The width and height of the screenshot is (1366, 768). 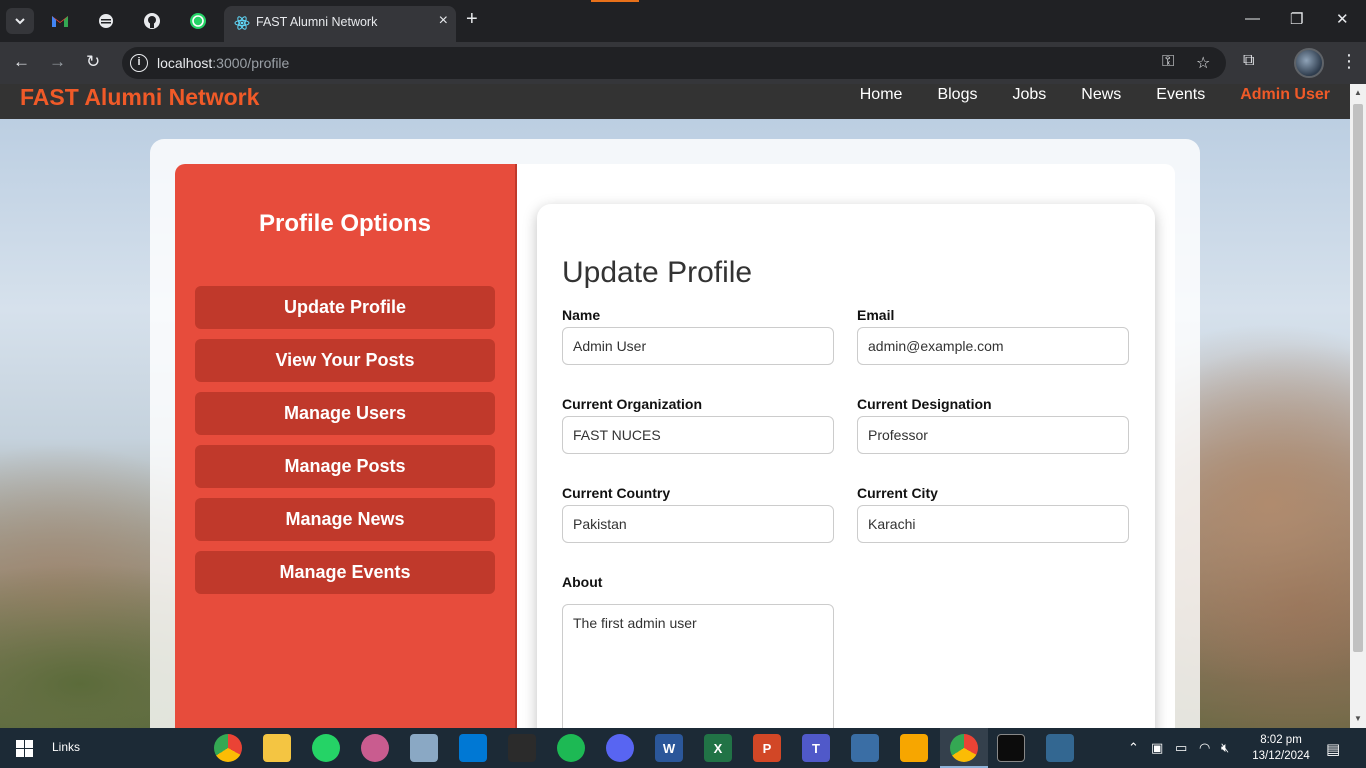 What do you see at coordinates (1203, 63) in the screenshot?
I see `bookmark-star-icon: ☆` at bounding box center [1203, 63].